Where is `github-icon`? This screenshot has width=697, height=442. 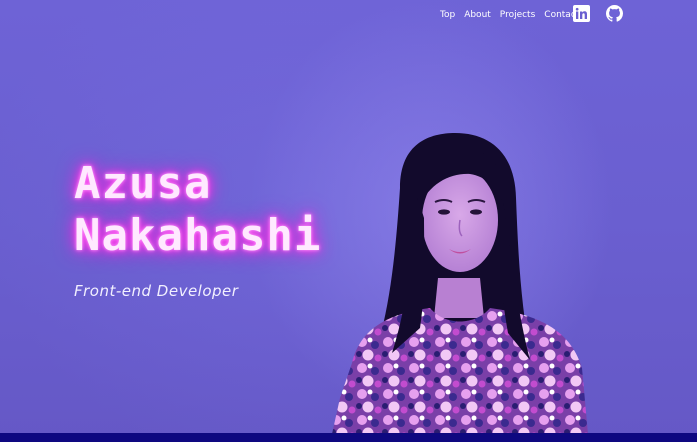 github-icon is located at coordinates (614, 13).